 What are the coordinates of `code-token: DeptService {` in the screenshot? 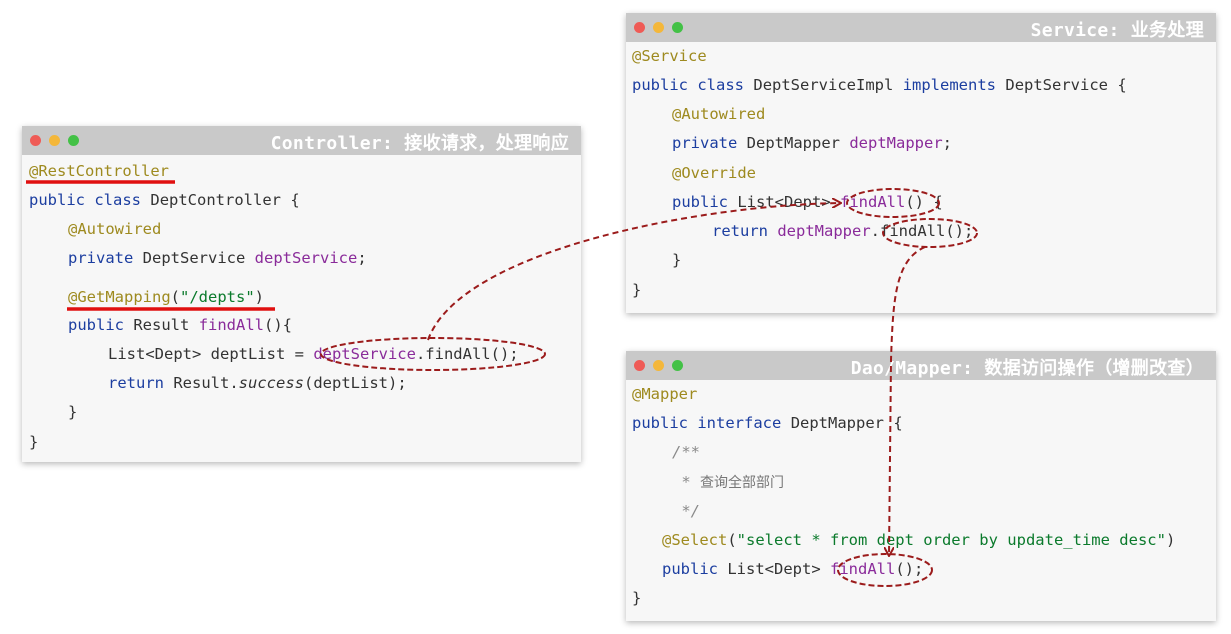 It's located at (1066, 85).